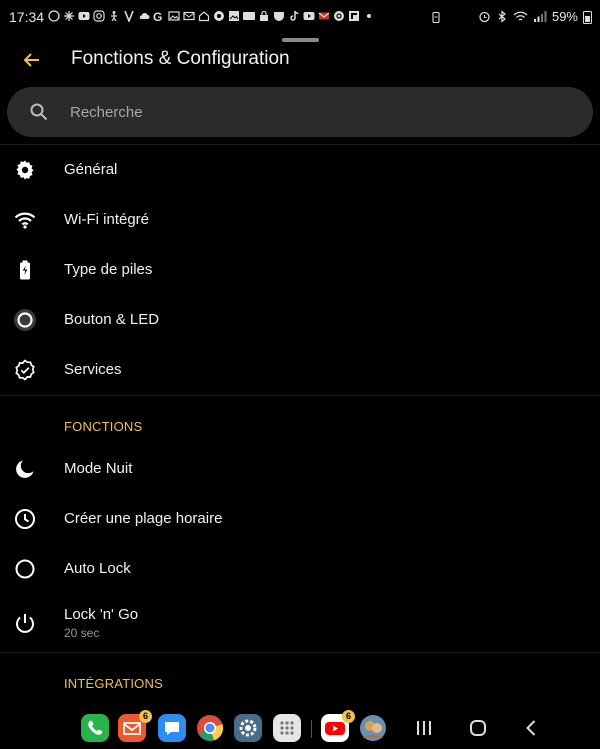 This screenshot has width=600, height=749. I want to click on menu-item-value: 20 sec, so click(82, 633).